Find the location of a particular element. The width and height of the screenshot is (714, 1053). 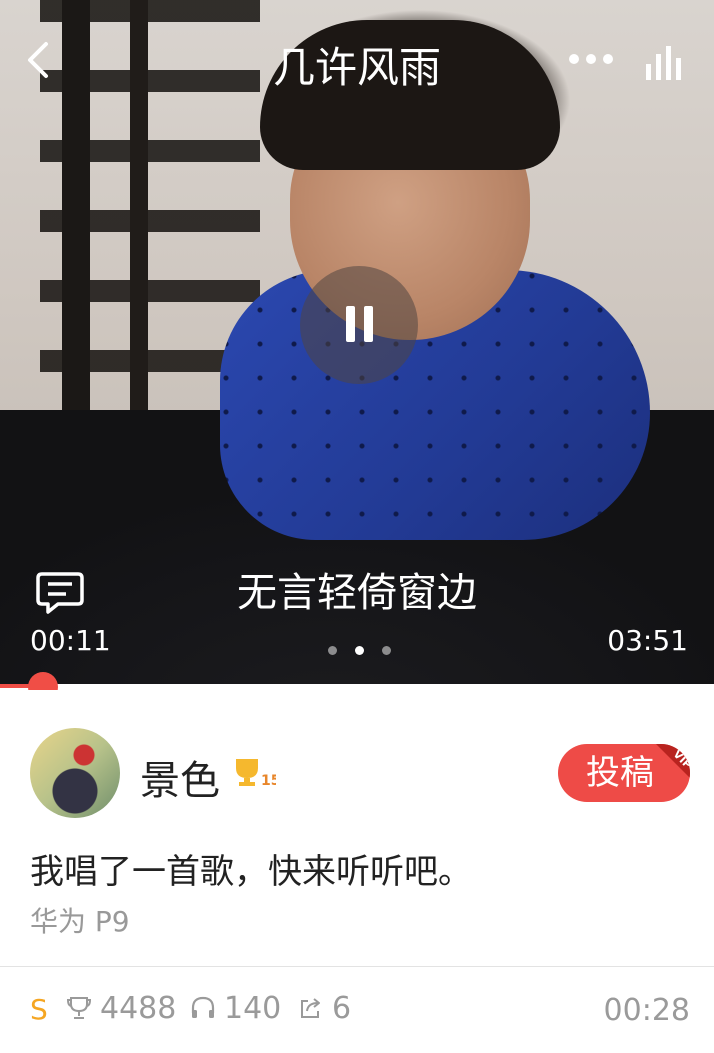

share-icon is located at coordinates (310, 1008).